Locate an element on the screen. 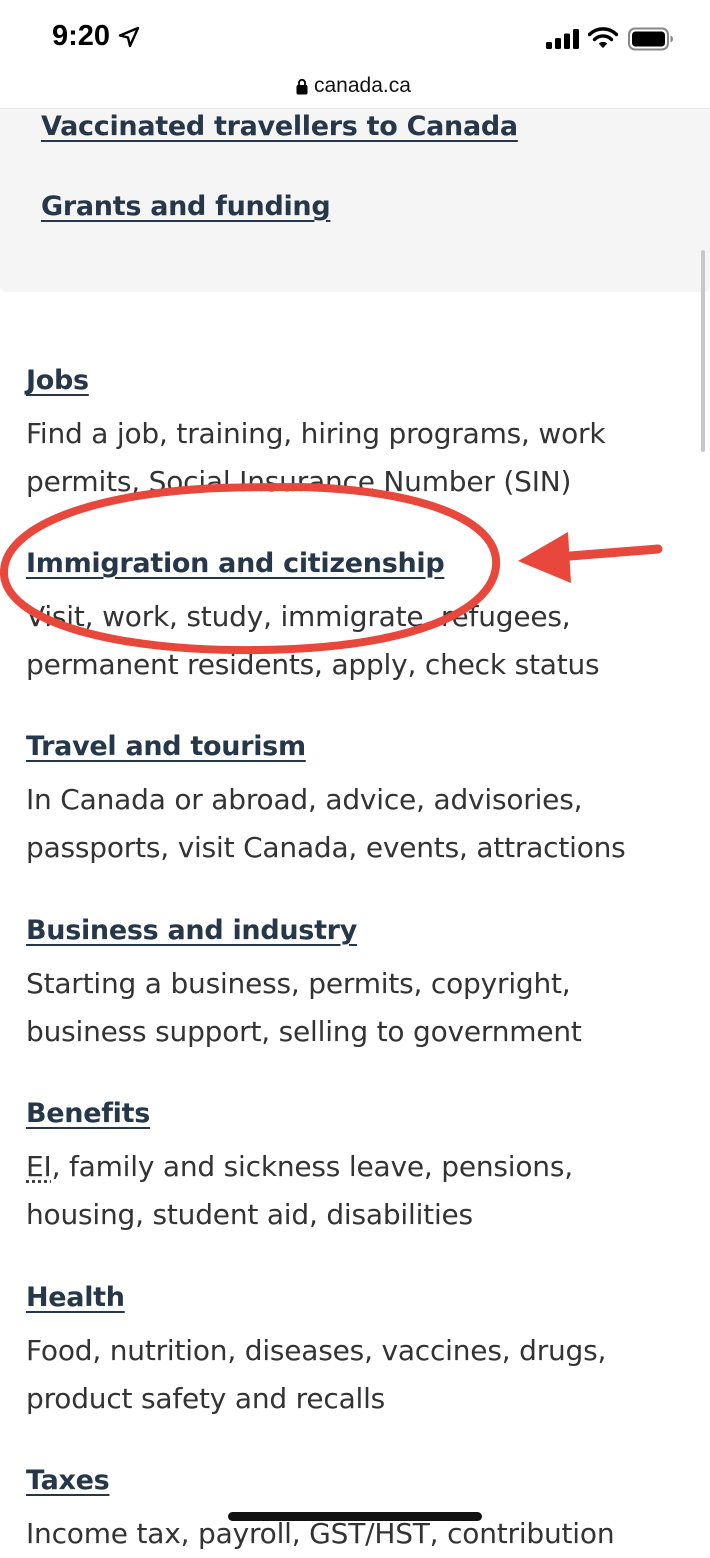  scroll-indicator is located at coordinates (703, 351).